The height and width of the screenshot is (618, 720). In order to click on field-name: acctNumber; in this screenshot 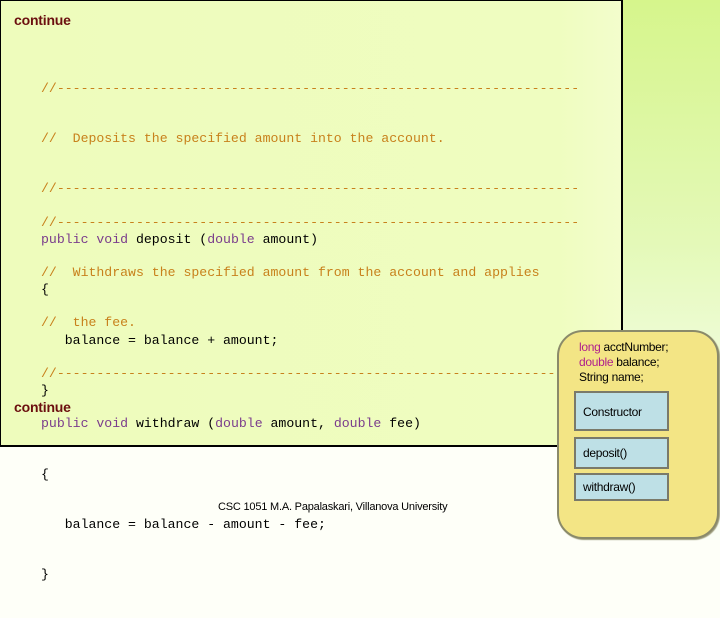, I will do `click(634, 347)`.